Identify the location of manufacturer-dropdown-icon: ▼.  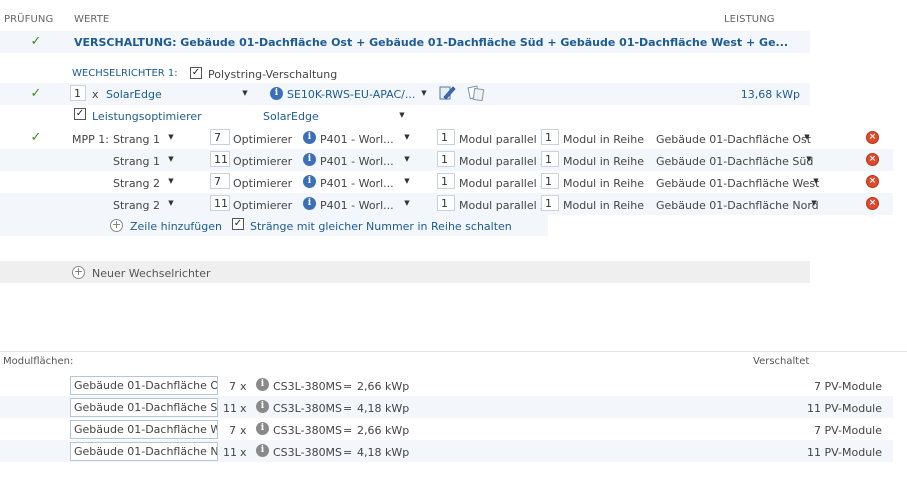
(245, 93).